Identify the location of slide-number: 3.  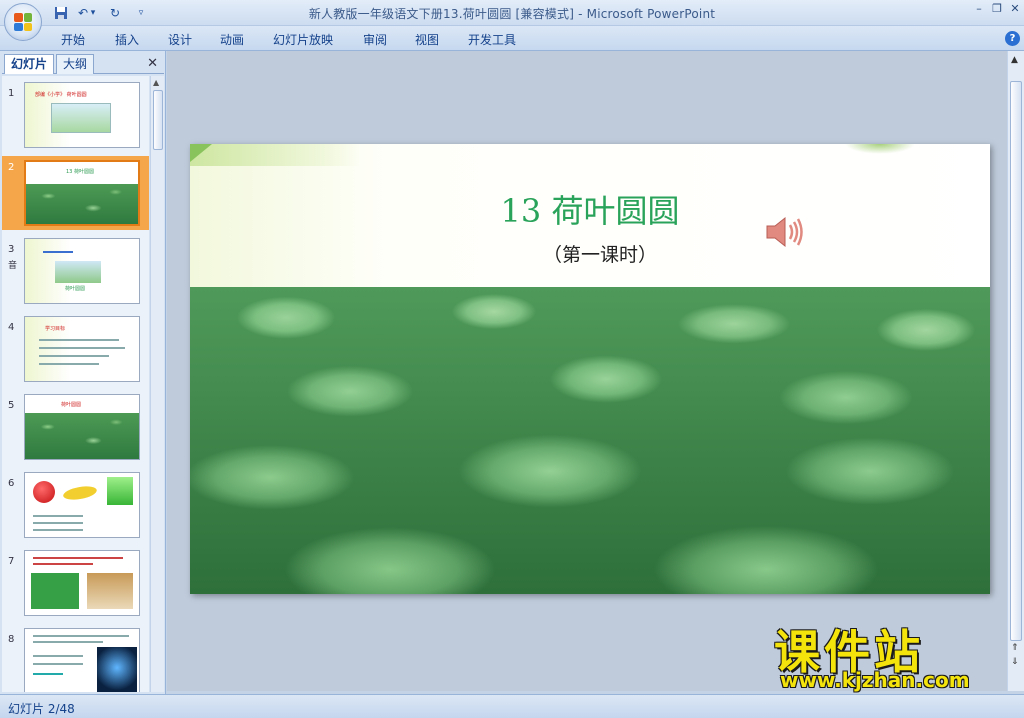
(11, 249).